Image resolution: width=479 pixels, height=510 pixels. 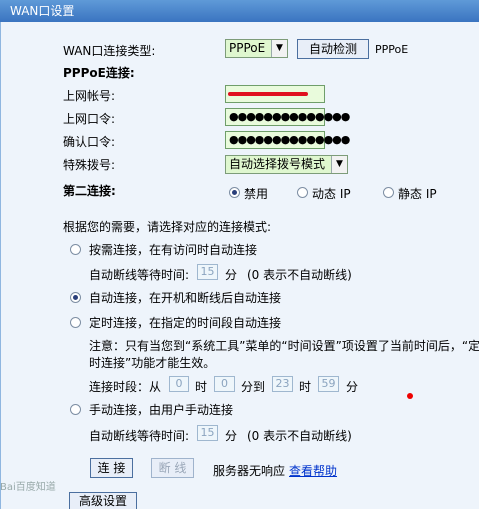 I want to click on idle-note: (0 表示不自动断线), so click(x=299, y=275).